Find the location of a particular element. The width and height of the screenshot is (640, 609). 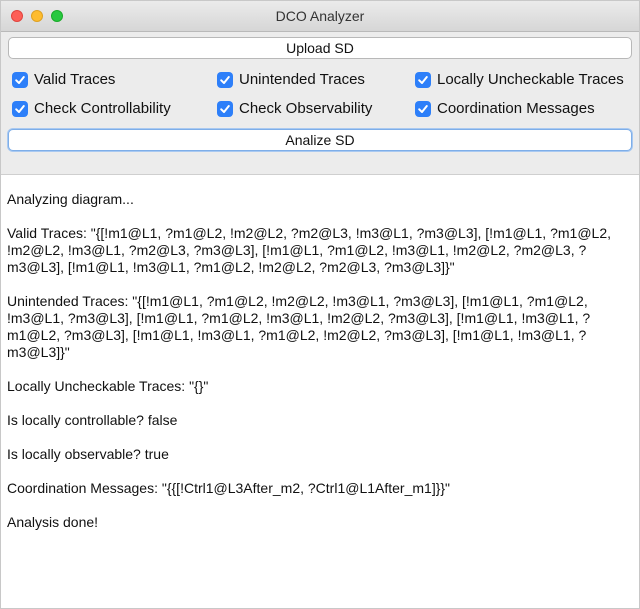

output-line: Locally Uncheckable Traces: "{}" is located at coordinates (108, 386).